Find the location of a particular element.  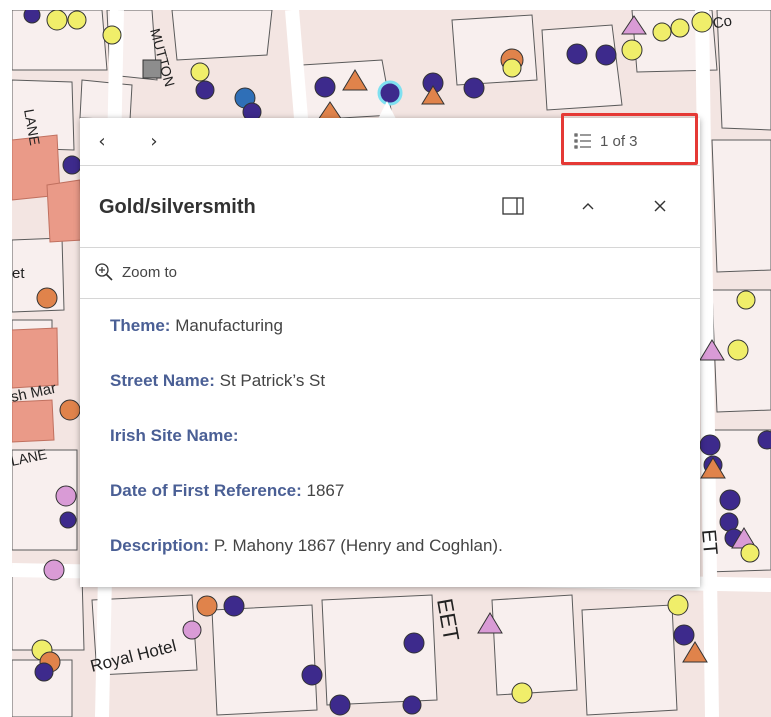

attribute-value: Manufacturing is located at coordinates (229, 325).